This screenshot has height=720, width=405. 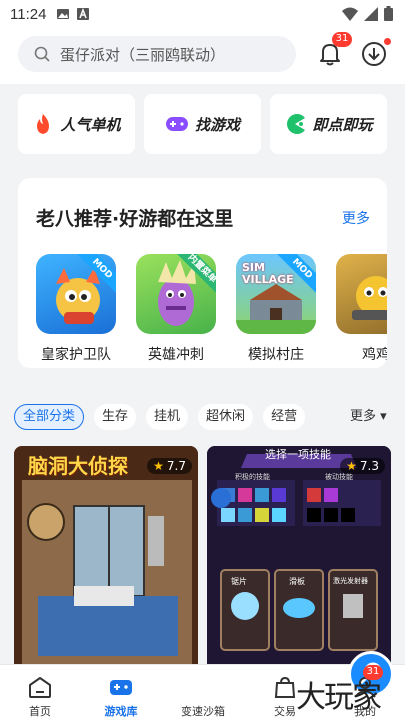 What do you see at coordinates (387, 41) in the screenshot?
I see `download-dot` at bounding box center [387, 41].